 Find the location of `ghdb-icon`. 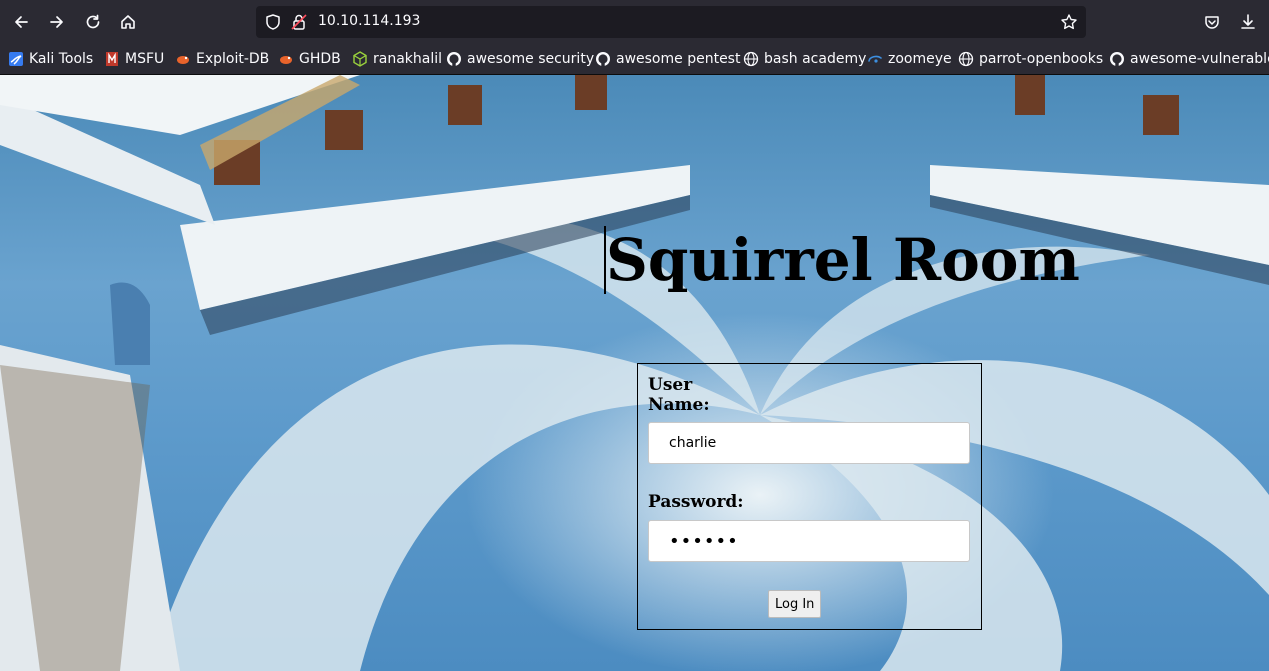

ghdb-icon is located at coordinates (286, 59).